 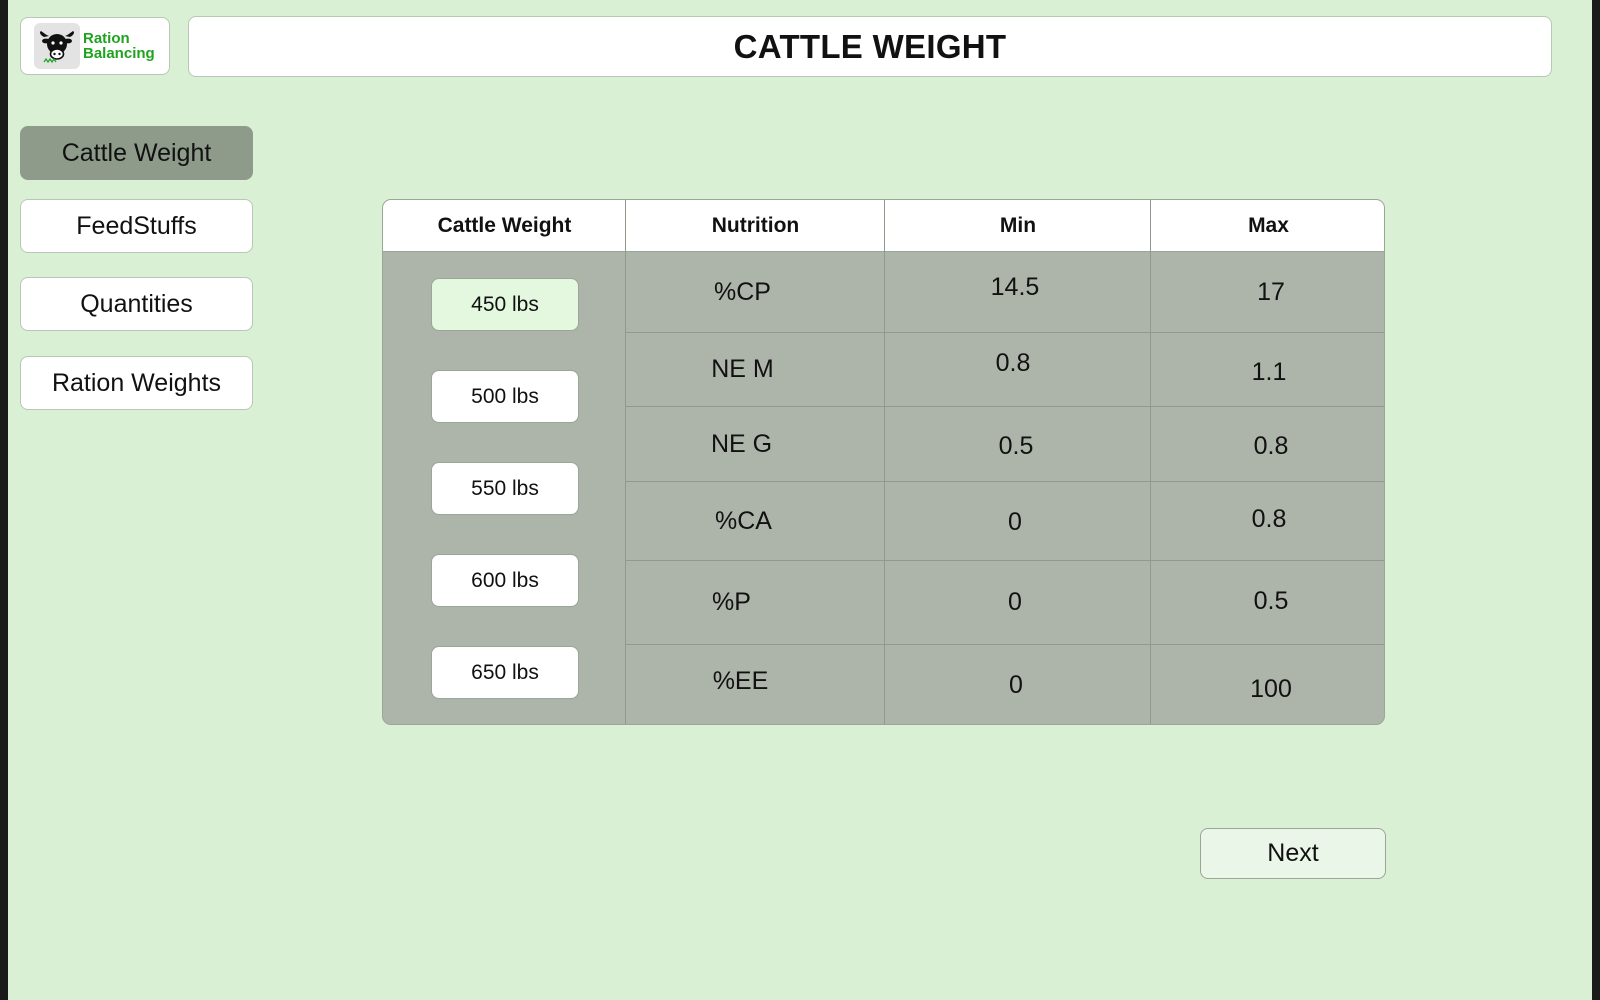 I want to click on nutrition-cell: %P, so click(x=731, y=602).